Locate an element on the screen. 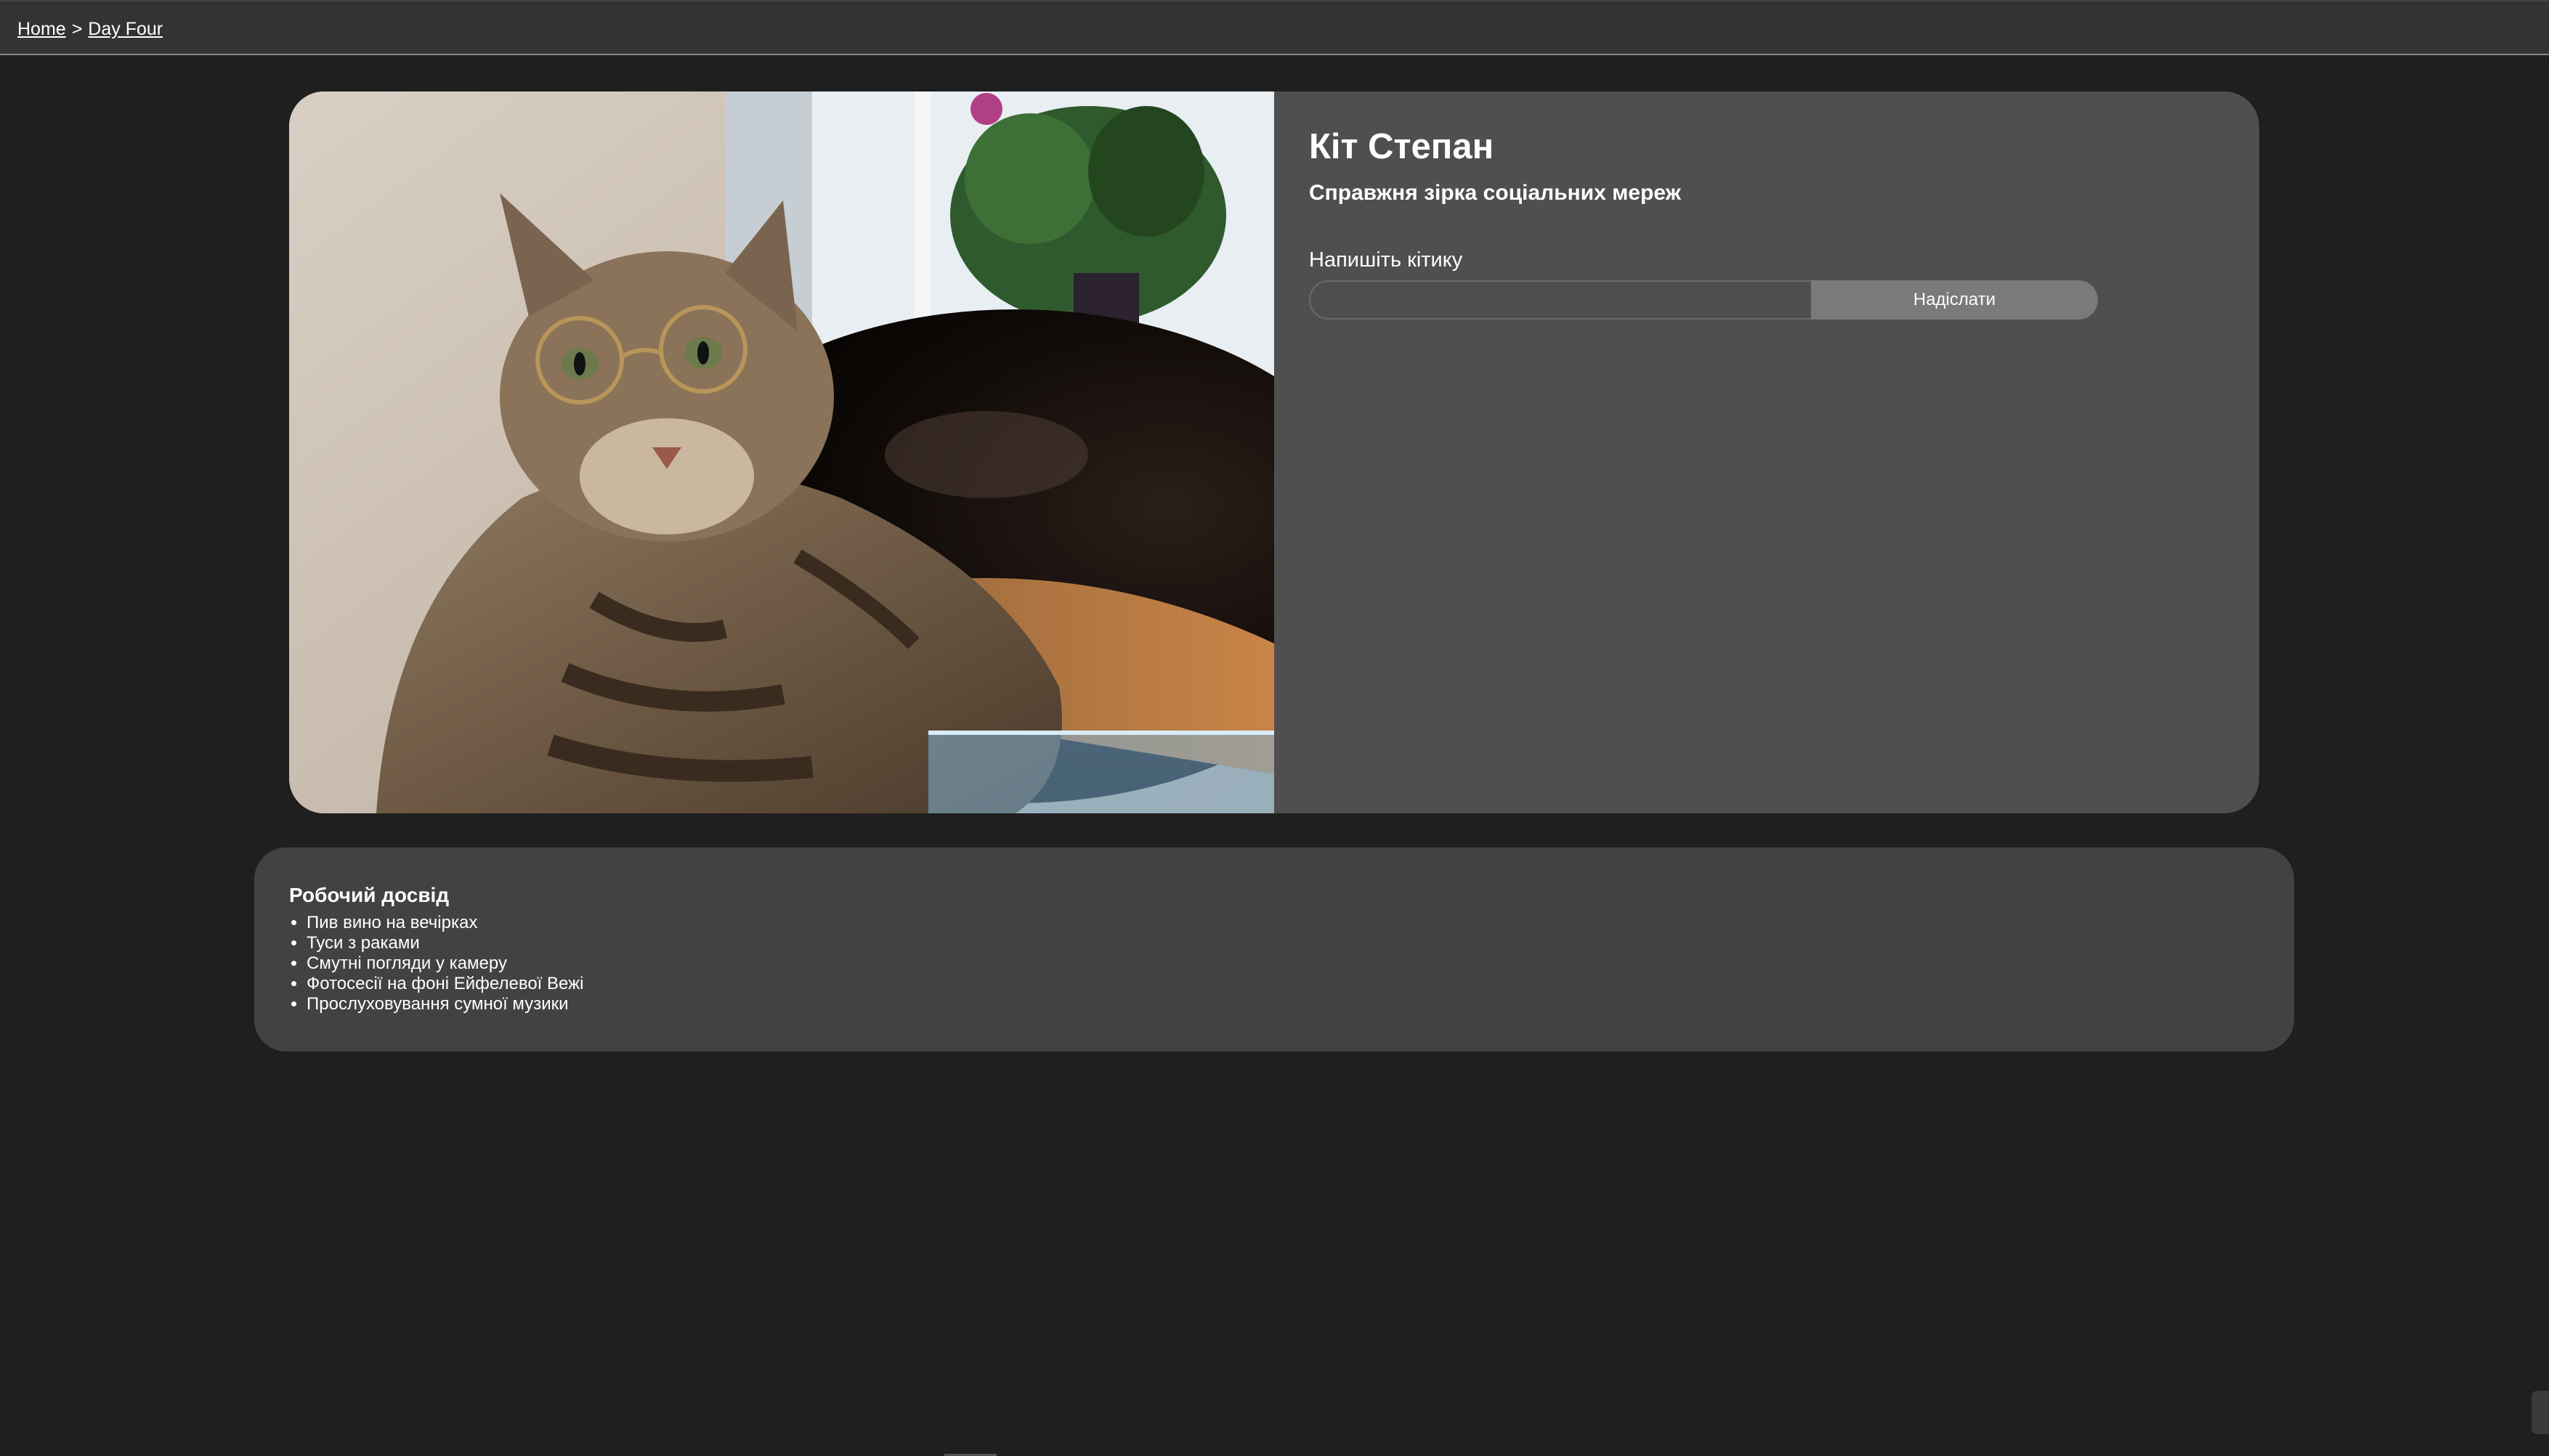 The height and width of the screenshot is (1456, 2549). profile-tagline: Справжня зірка соціальних мереж is located at coordinates (1495, 193).